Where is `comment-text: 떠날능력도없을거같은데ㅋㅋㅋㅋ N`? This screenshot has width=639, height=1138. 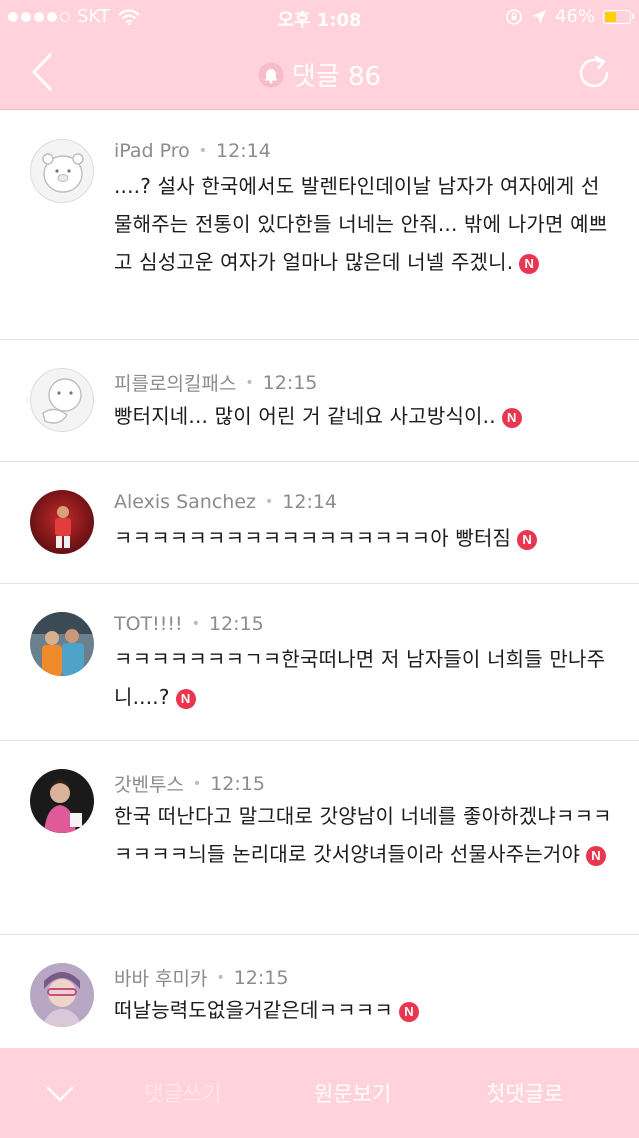 comment-text: 떠날능력도없을거같은데ㅋㅋㅋㅋ N is located at coordinates (363, 1010).